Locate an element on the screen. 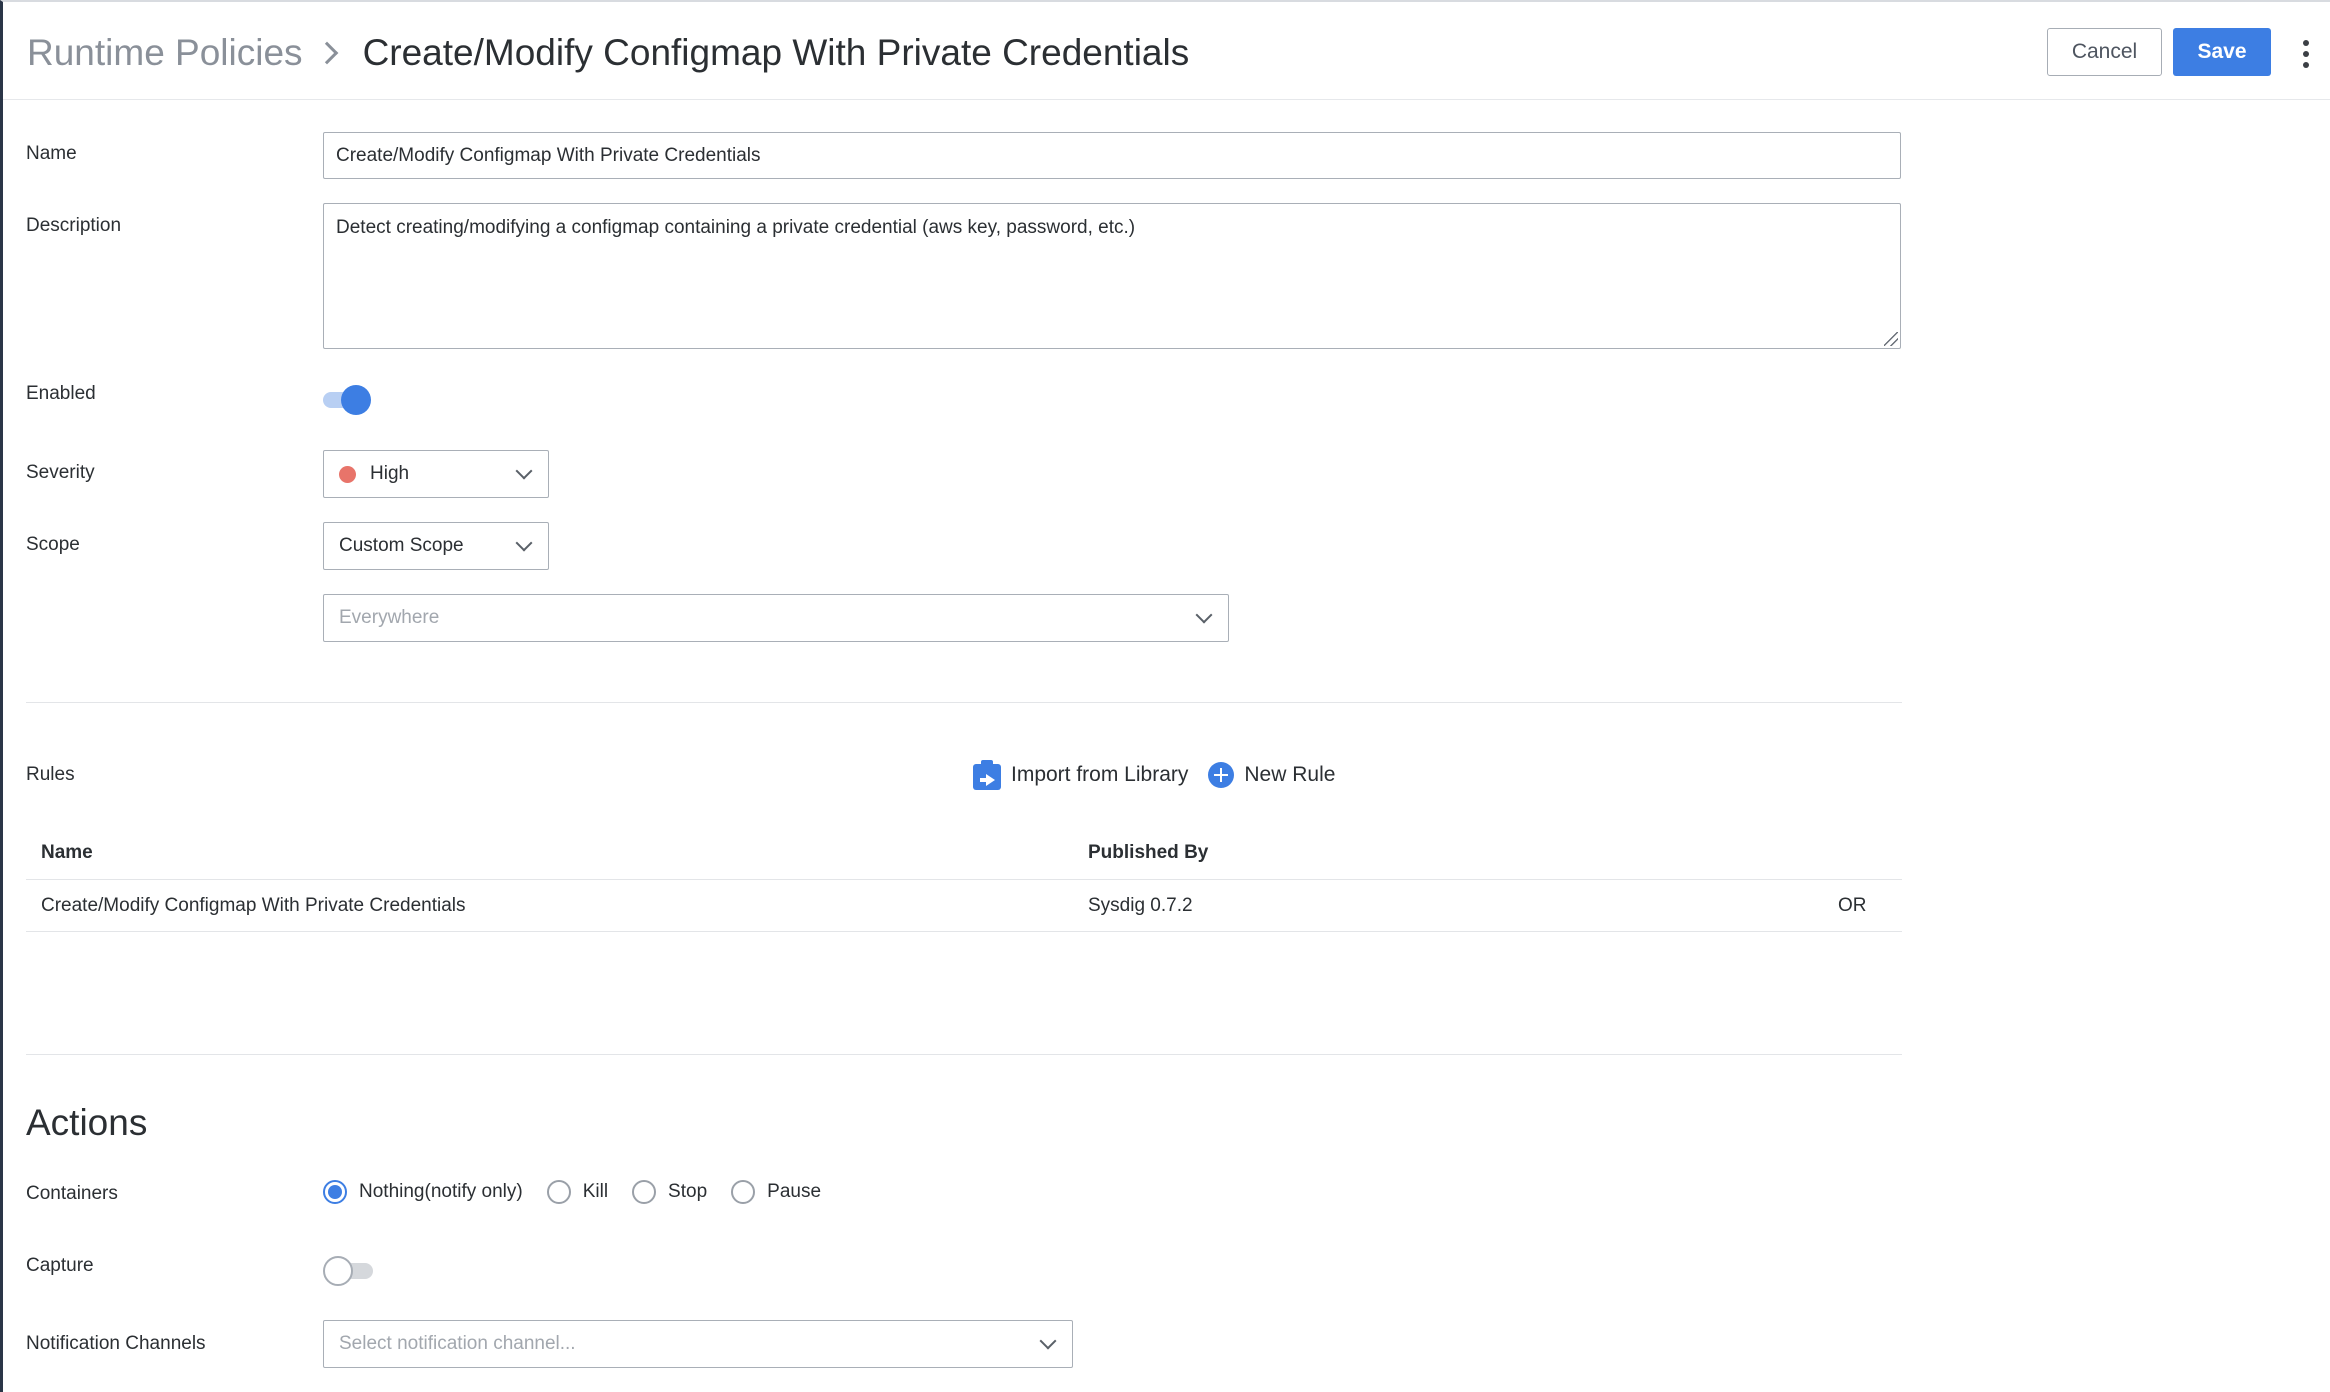  actions-section-title: Actions is located at coordinates (87, 1122).